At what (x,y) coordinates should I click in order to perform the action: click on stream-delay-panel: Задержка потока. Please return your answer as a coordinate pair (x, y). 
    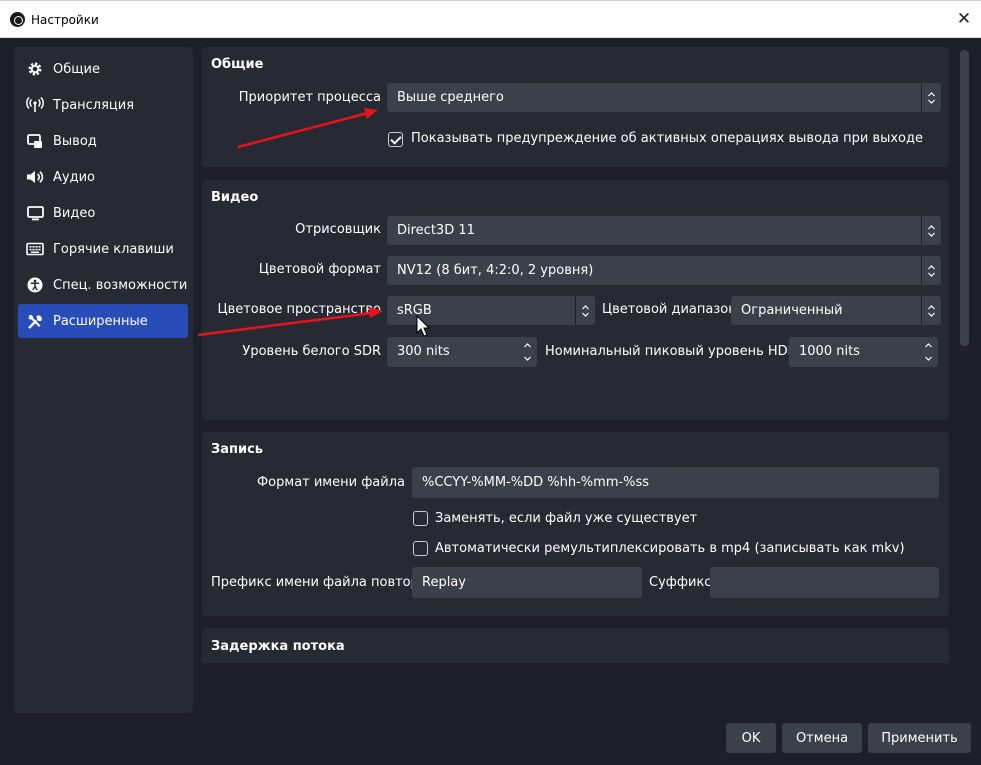
    Looking at the image, I should click on (575, 645).